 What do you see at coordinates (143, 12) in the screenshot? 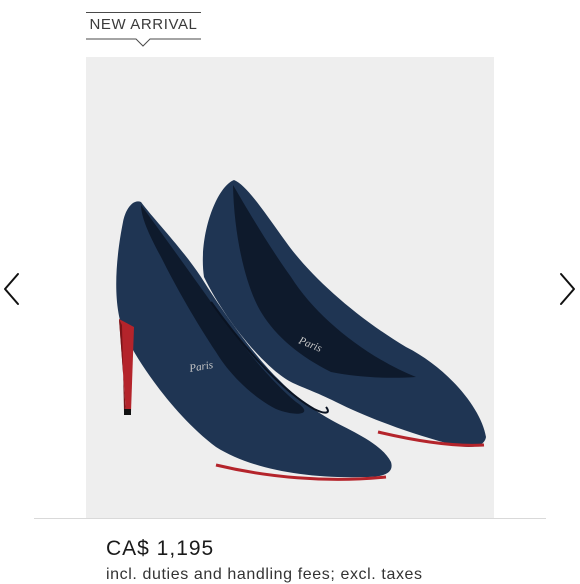
I see `badge-top-line` at bounding box center [143, 12].